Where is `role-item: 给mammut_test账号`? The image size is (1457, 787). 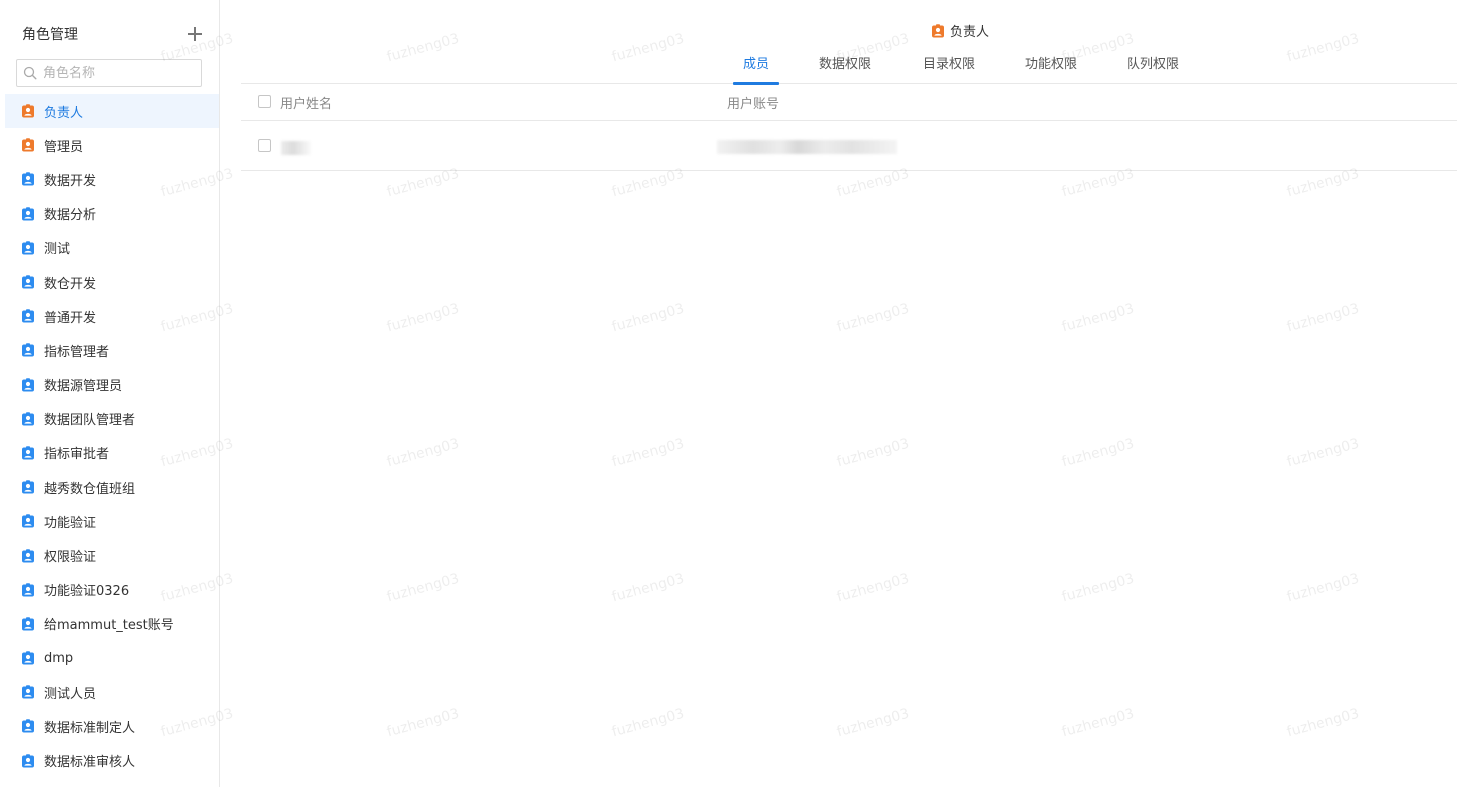 role-item: 给mammut_test账号 is located at coordinates (112, 624).